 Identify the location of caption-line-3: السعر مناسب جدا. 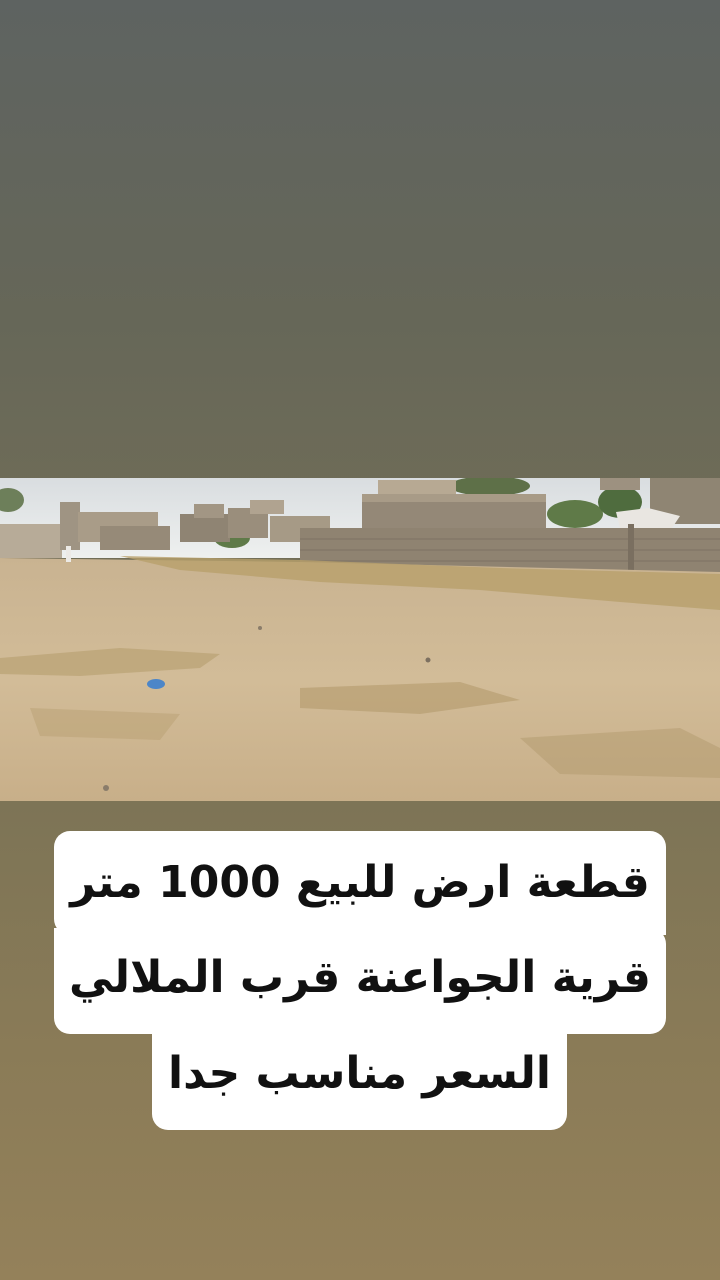
(359, 1078).